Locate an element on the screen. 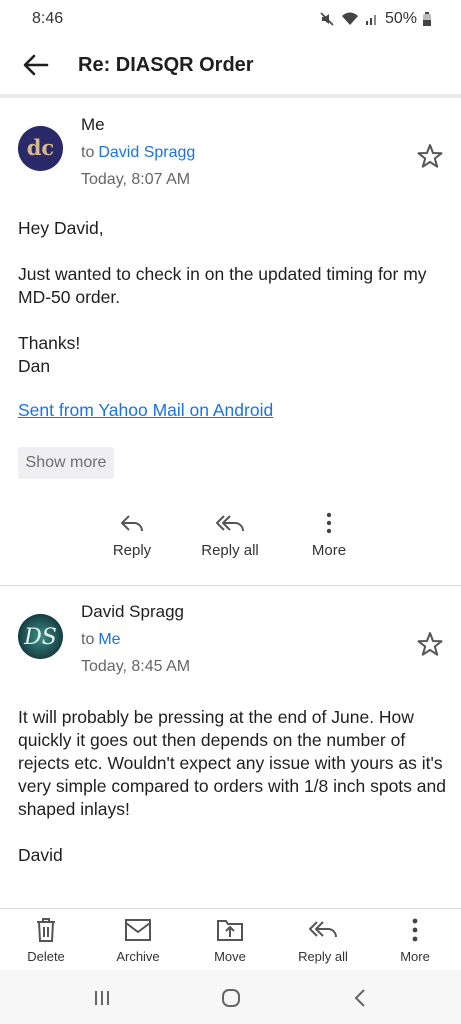  system-back-button is located at coordinates (360, 998).